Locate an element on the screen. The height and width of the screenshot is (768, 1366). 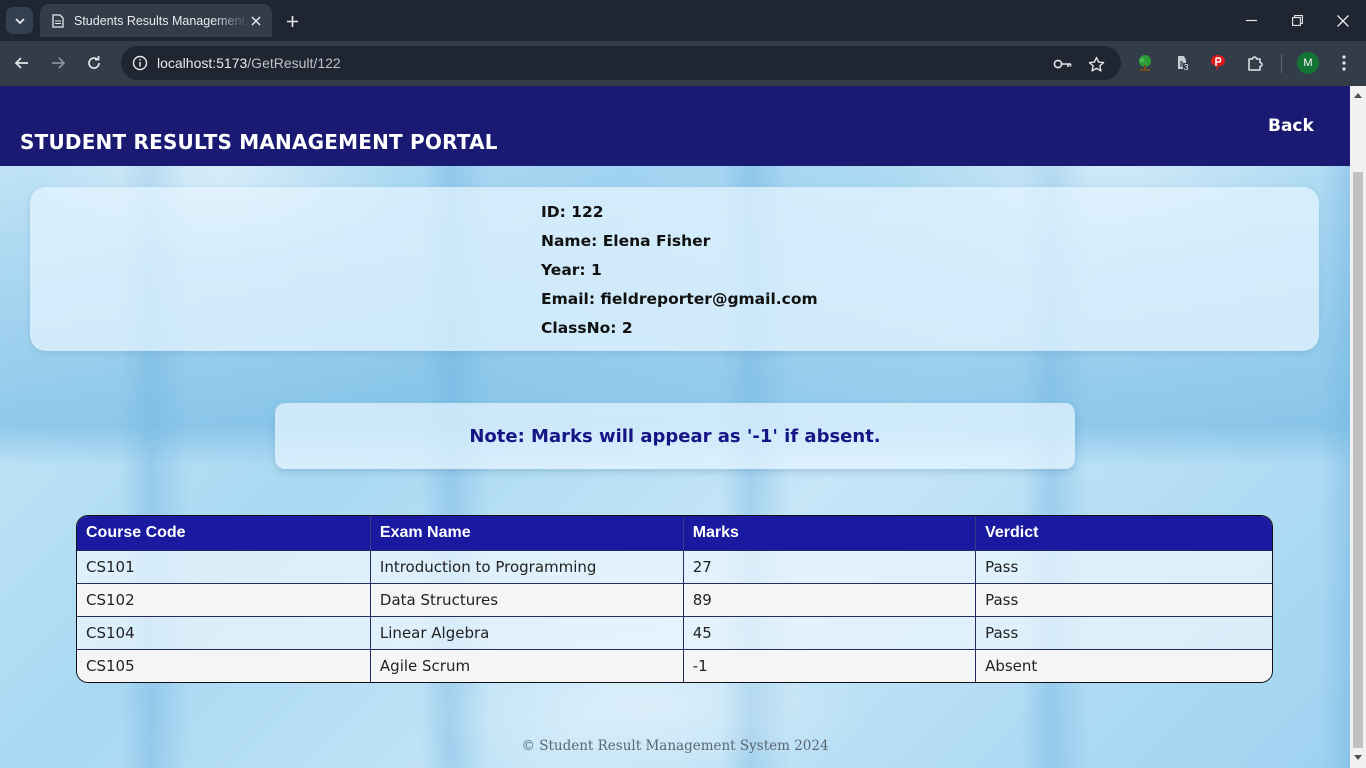
student-class: ClassNo: 2 is located at coordinates (587, 328).